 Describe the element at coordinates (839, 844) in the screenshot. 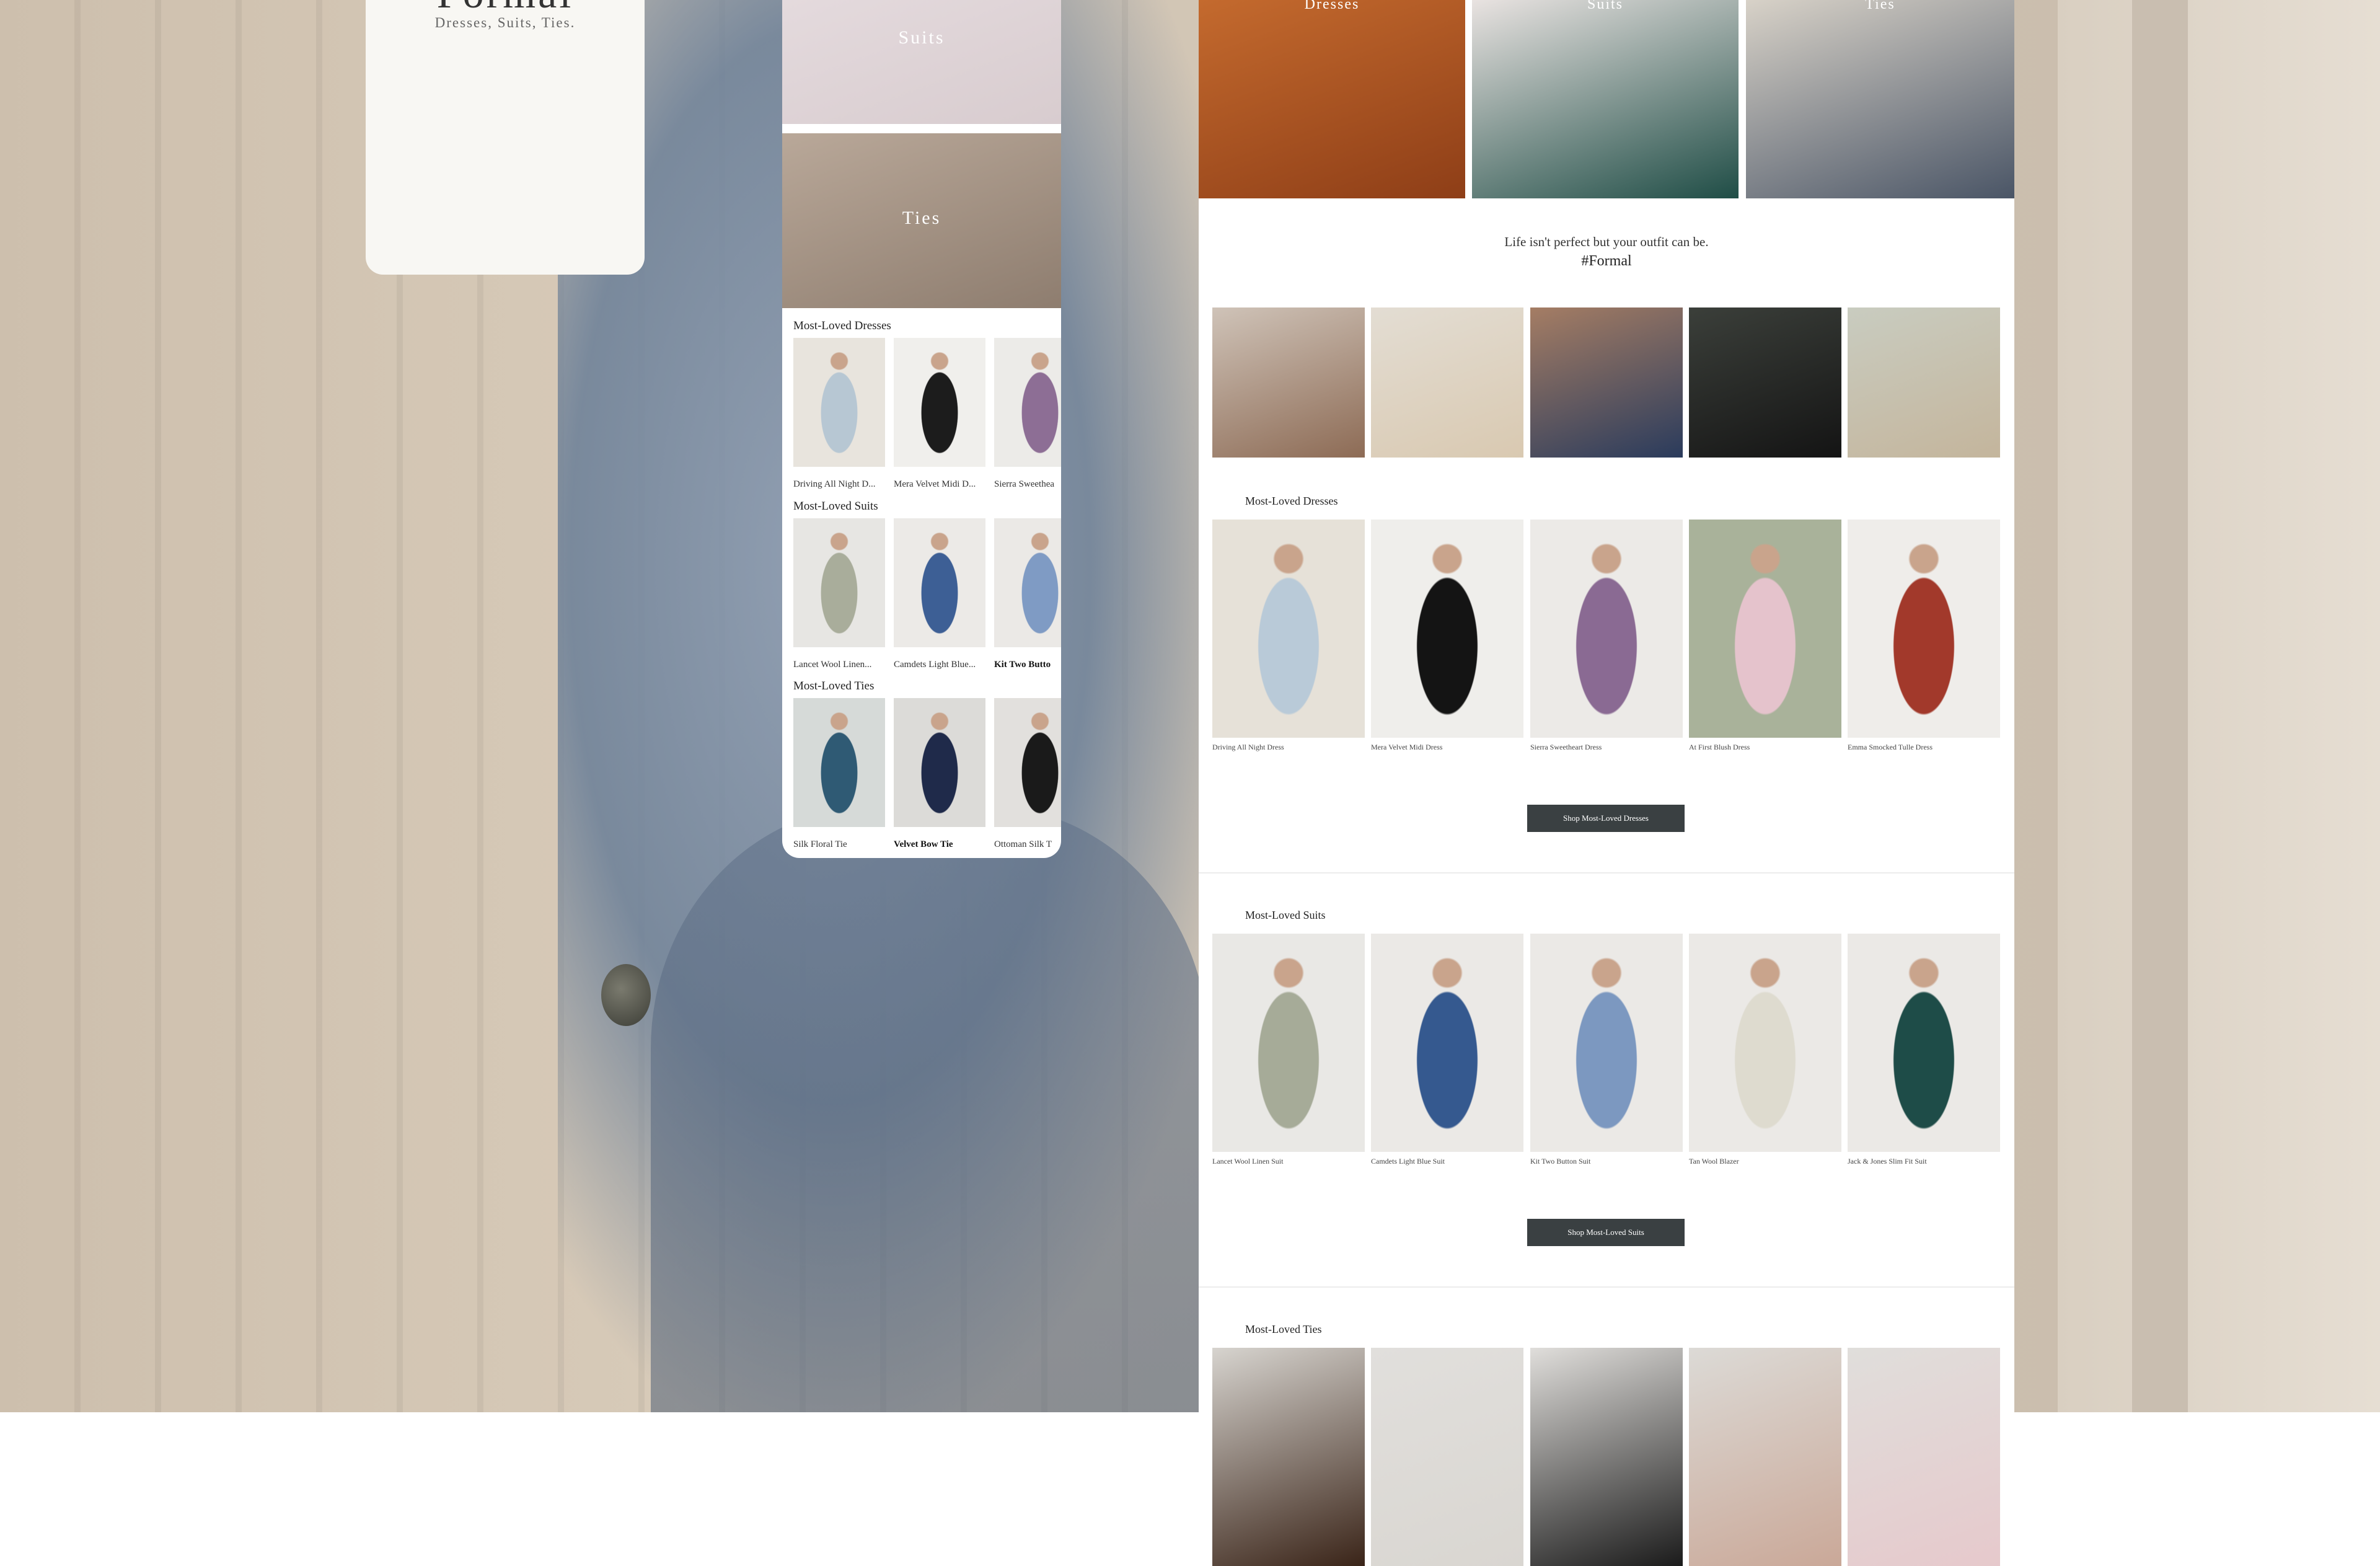

I see `product-name: Silk Floral Tie` at that location.